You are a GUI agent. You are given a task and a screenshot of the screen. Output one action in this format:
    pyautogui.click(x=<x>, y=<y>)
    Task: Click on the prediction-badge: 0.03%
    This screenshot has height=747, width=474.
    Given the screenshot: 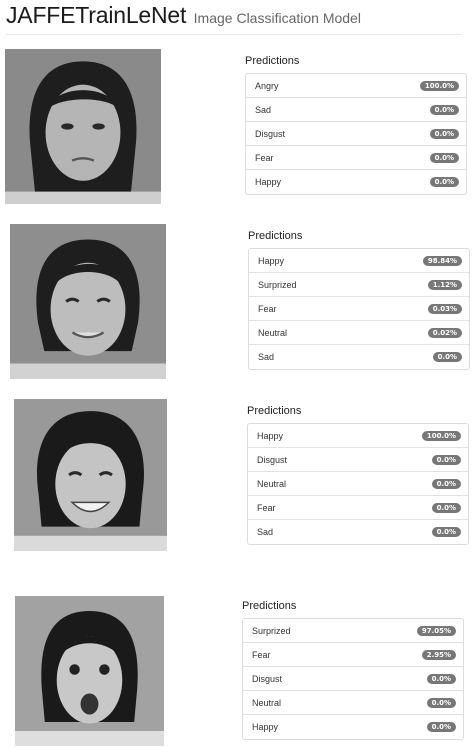 What is the action you would take?
    pyautogui.click(x=444, y=308)
    